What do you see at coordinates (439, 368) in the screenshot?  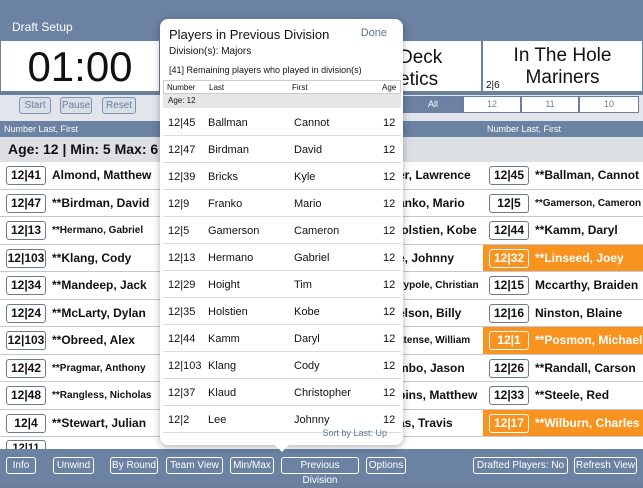 I see `list-item: mbo, Jason` at bounding box center [439, 368].